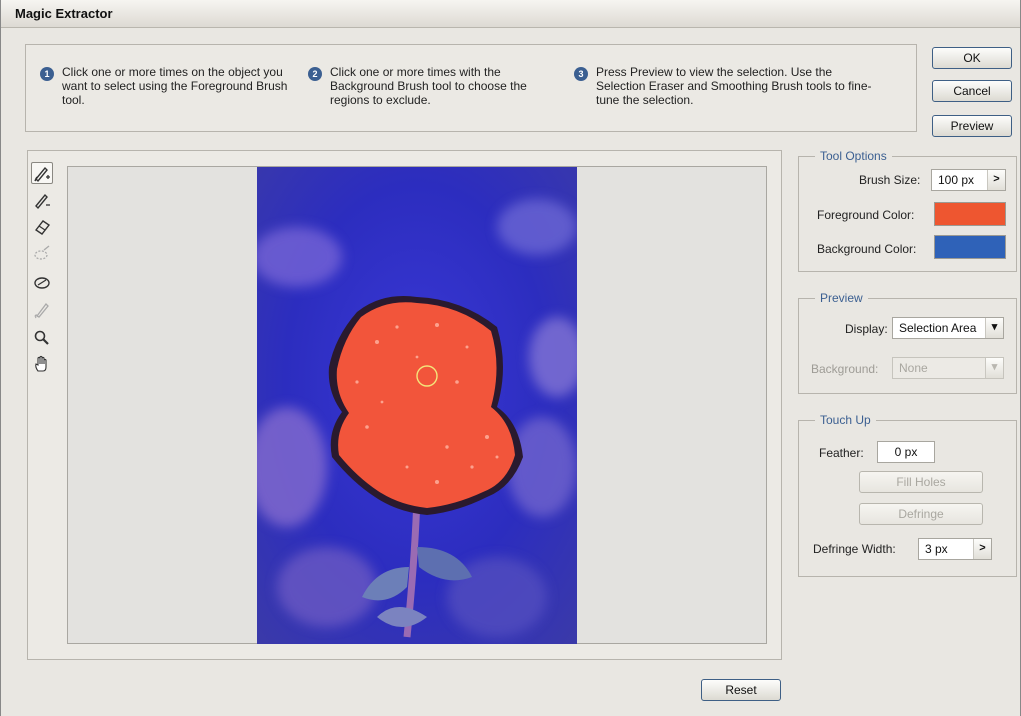 The width and height of the screenshot is (1021, 716). What do you see at coordinates (42, 365) in the screenshot?
I see `hand-icon` at bounding box center [42, 365].